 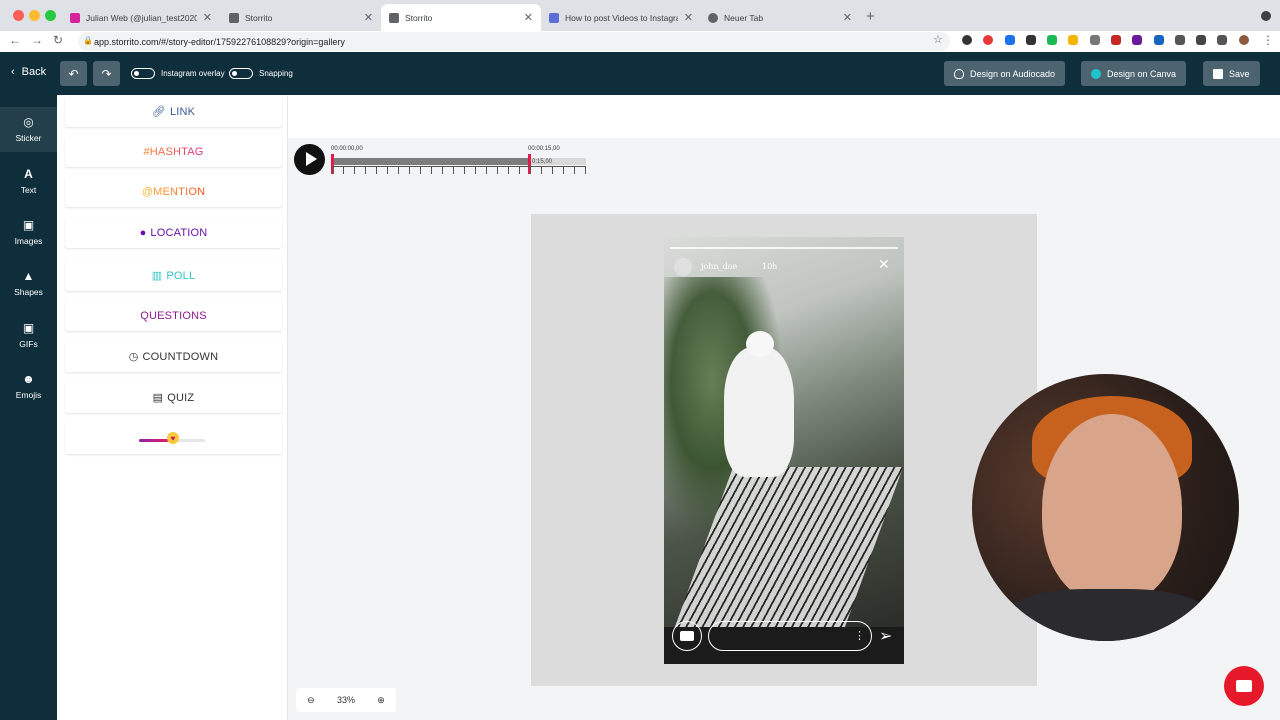 I want to click on tab-search-icon, so click(x=1266, y=16).